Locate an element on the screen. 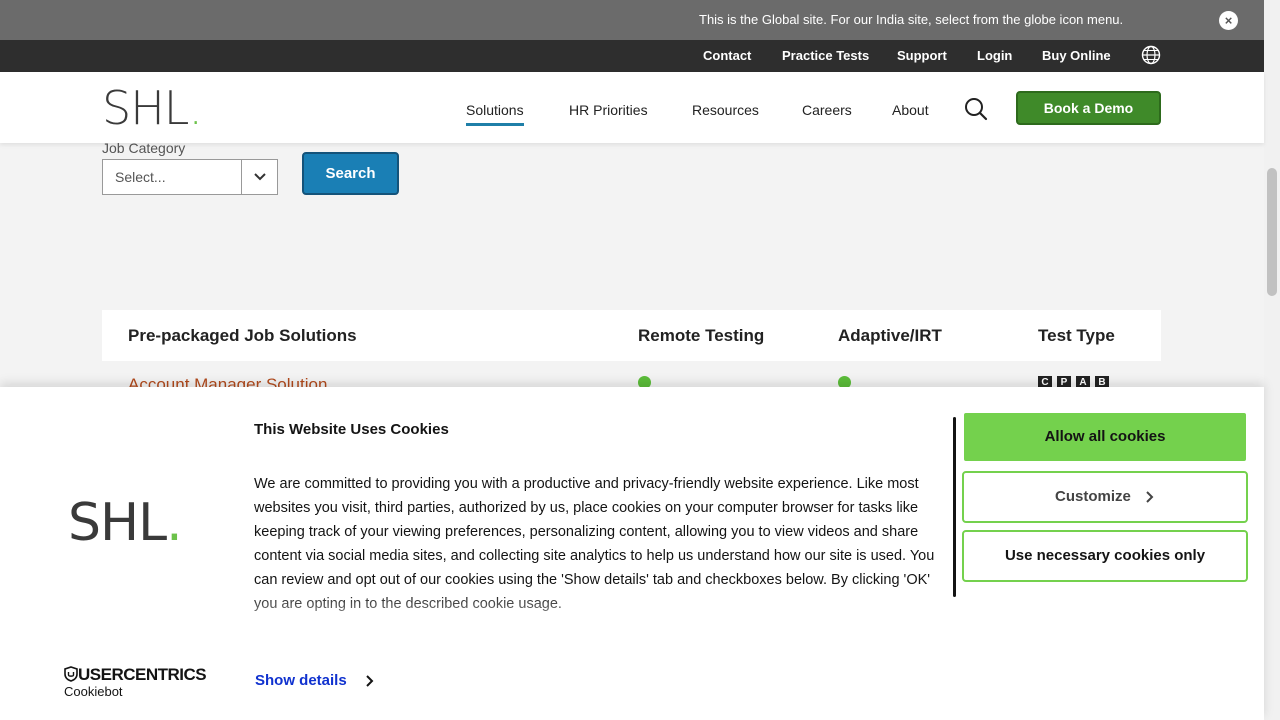 The image size is (1280, 720). book-demo-button: Book a Demo is located at coordinates (1088, 108).